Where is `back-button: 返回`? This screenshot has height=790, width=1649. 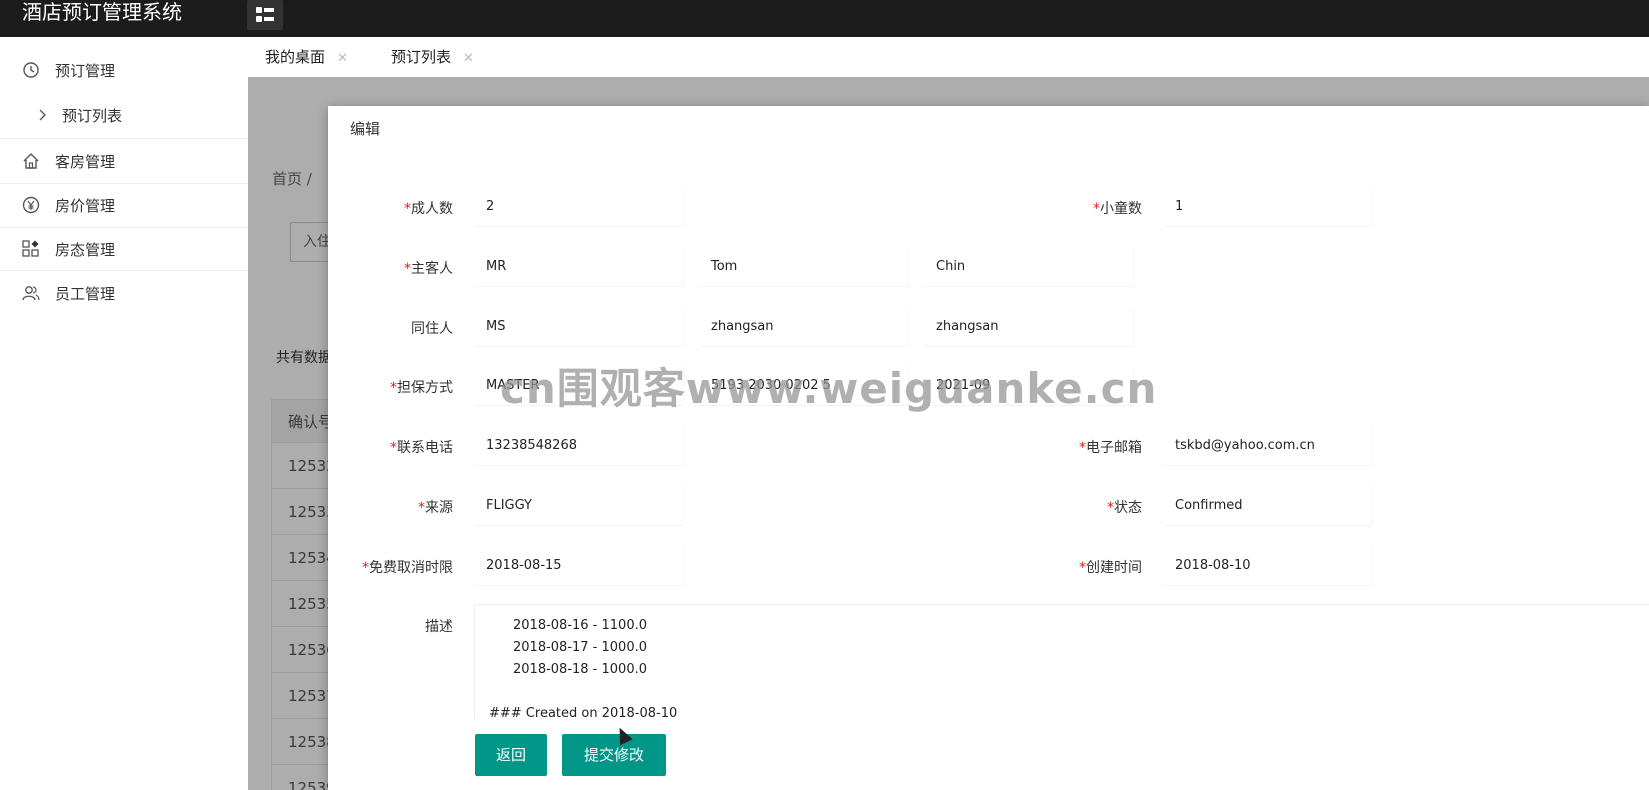 back-button: 返回 is located at coordinates (511, 755).